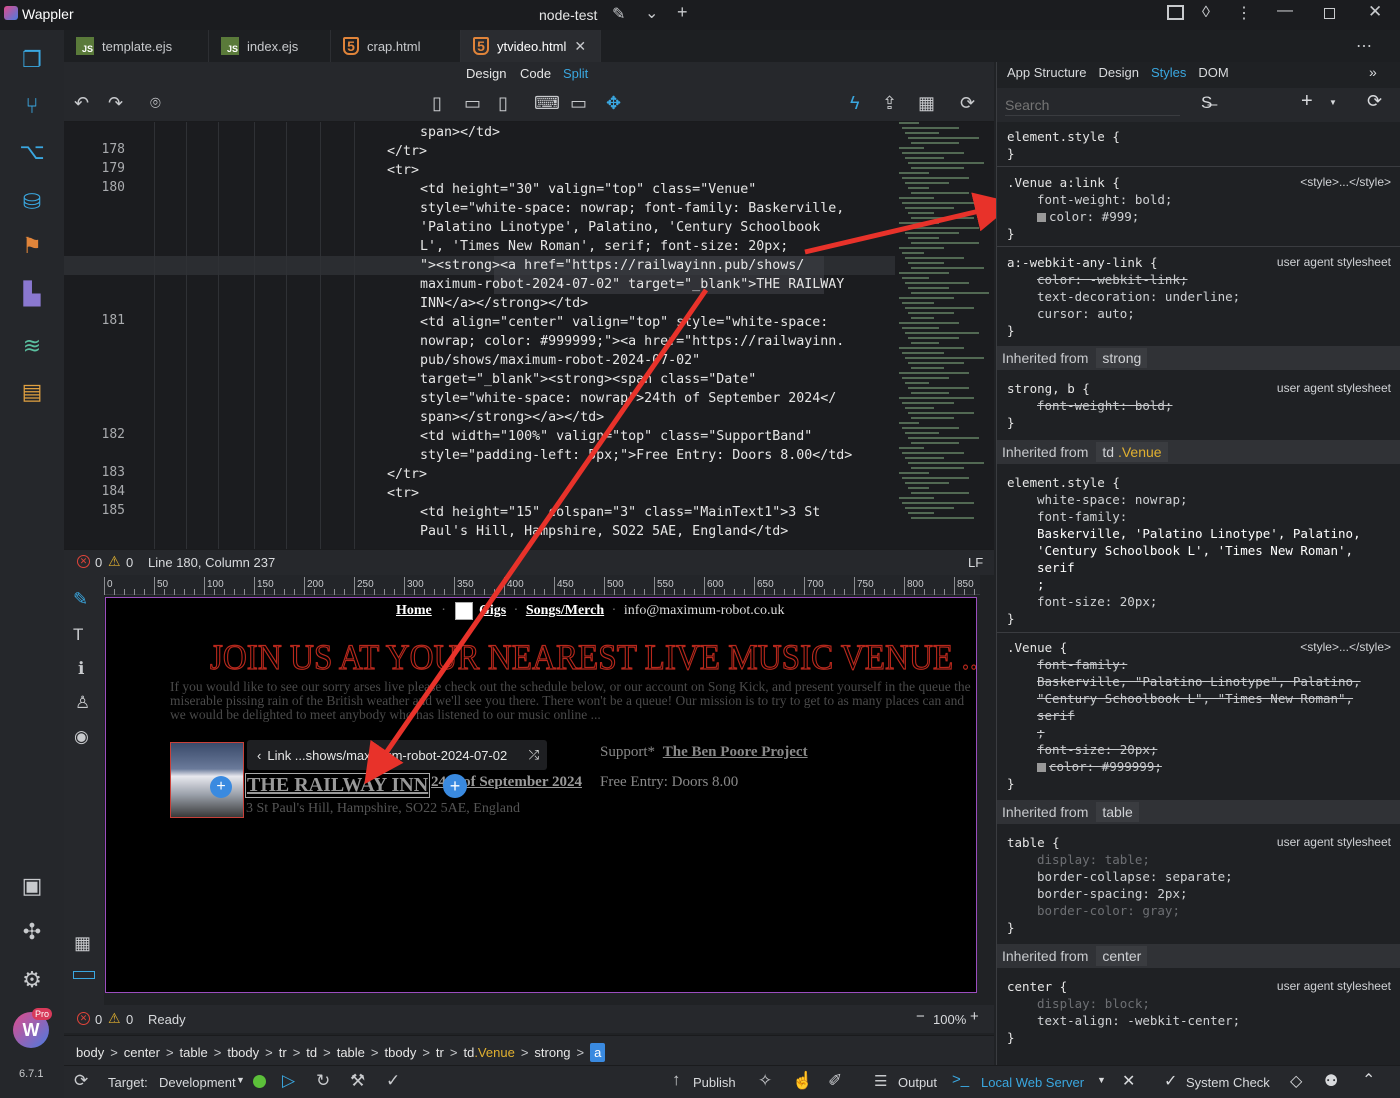 The width and height of the screenshot is (1400, 1098). Describe the element at coordinates (613, 103) in the screenshot. I see `fit-view-icon: ✥` at that location.